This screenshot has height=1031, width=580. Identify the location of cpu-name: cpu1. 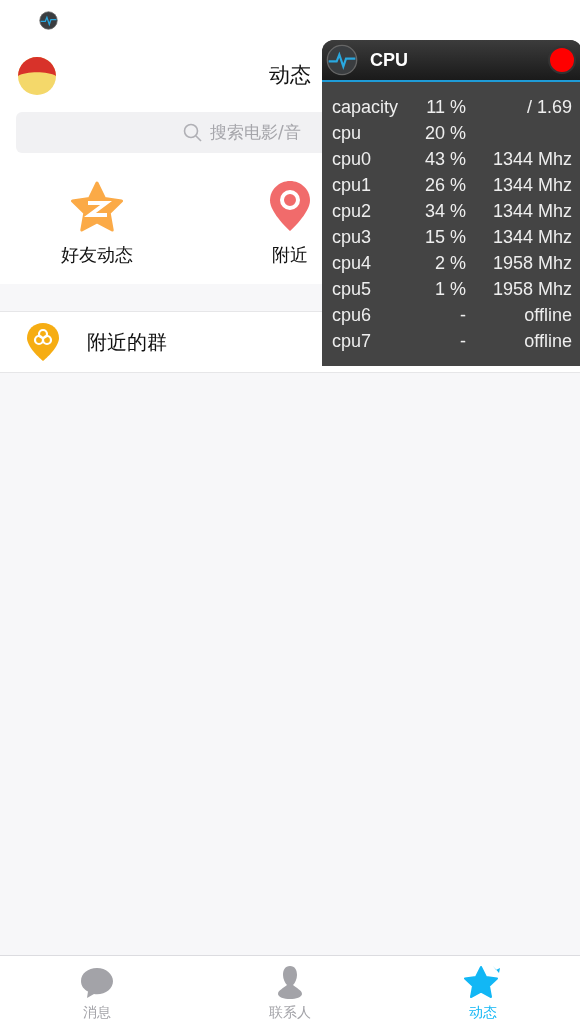
(352, 185).